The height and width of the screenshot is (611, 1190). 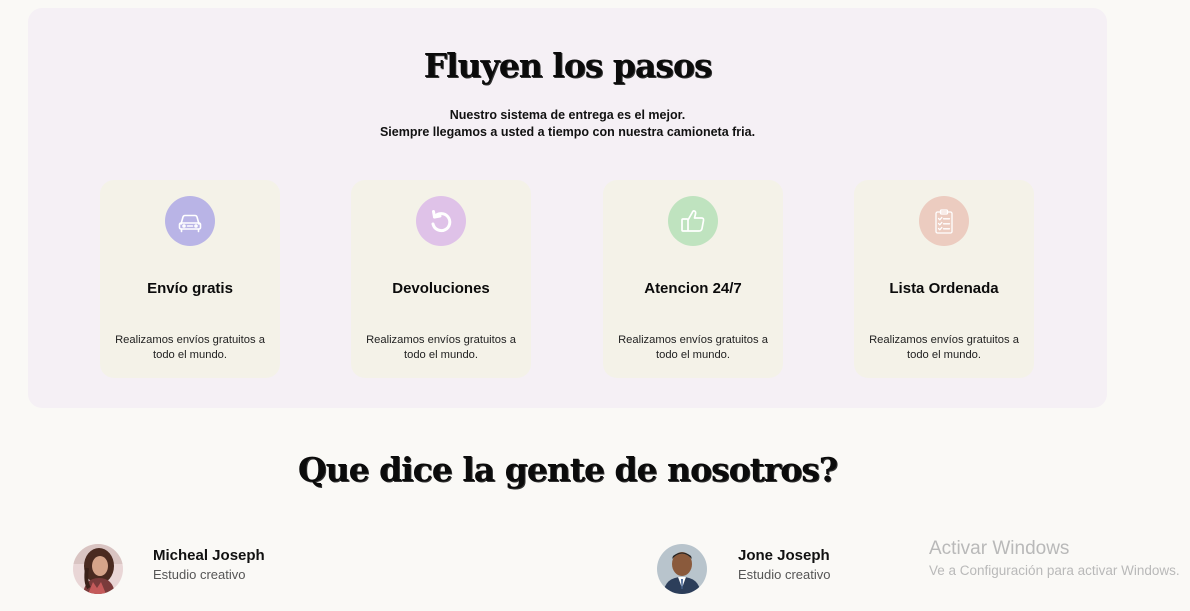 What do you see at coordinates (944, 221) in the screenshot?
I see `clipboard-list-icon` at bounding box center [944, 221].